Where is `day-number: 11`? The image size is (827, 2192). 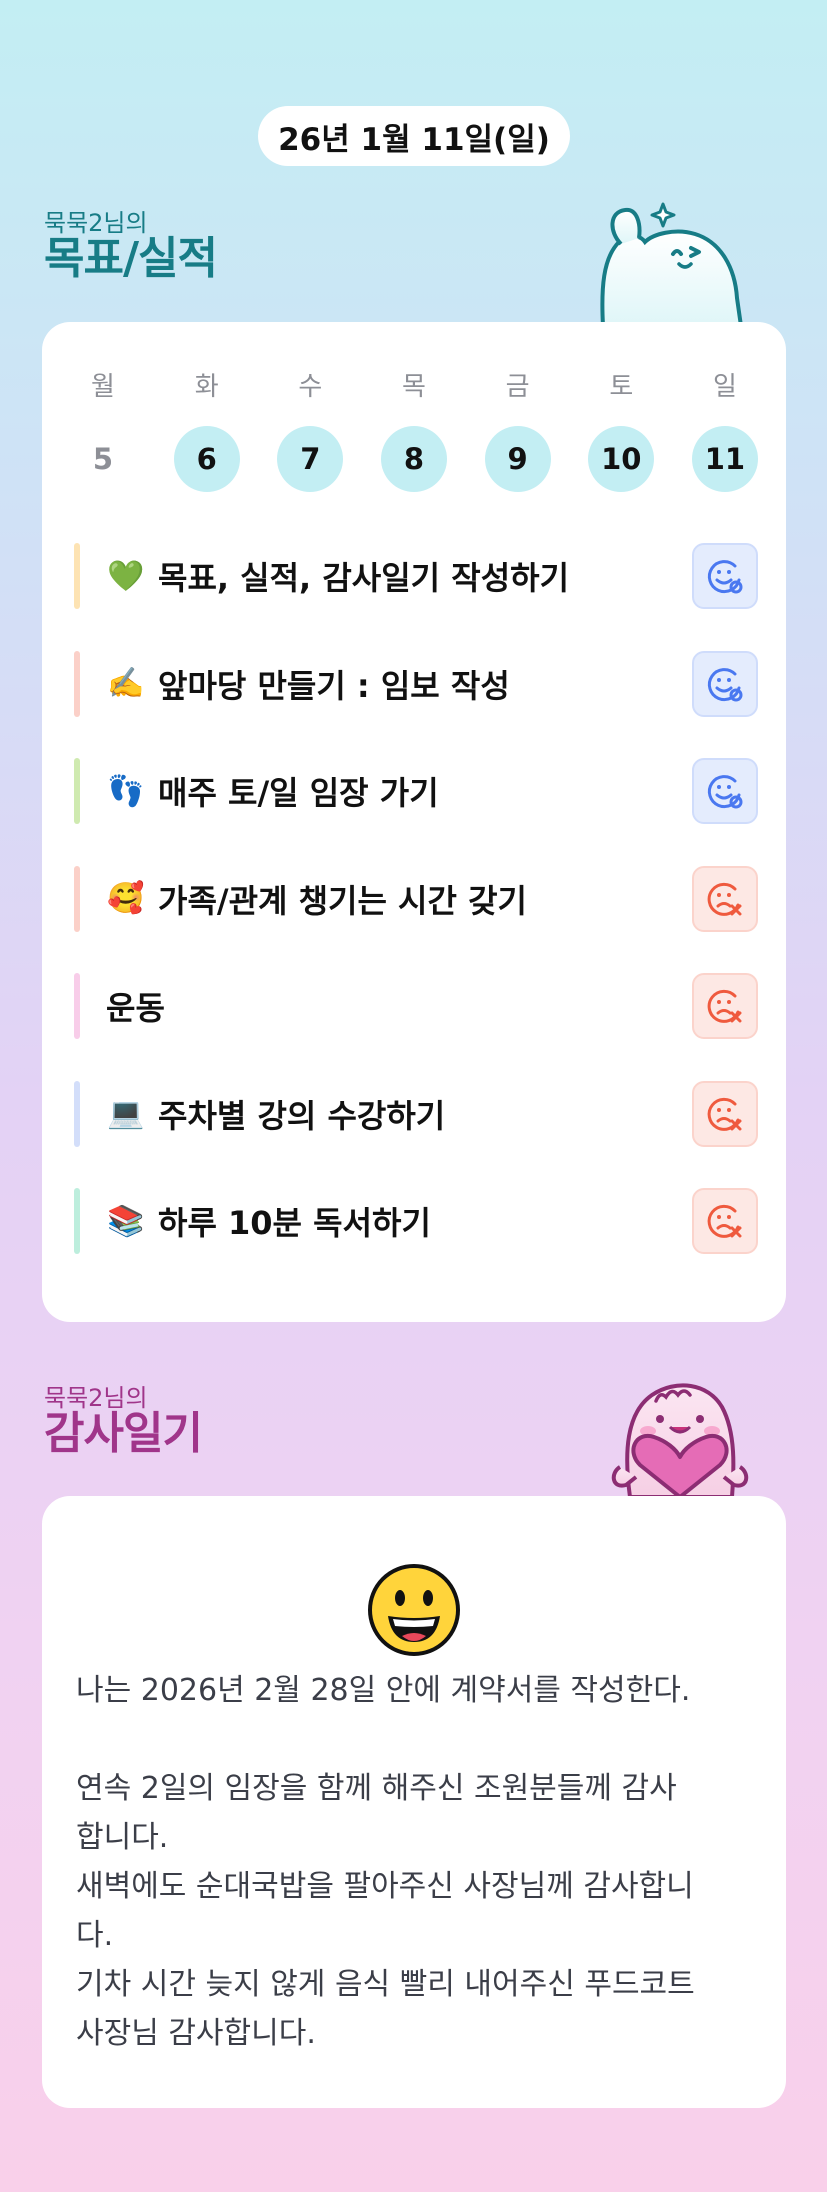
day-number: 11 is located at coordinates (724, 459).